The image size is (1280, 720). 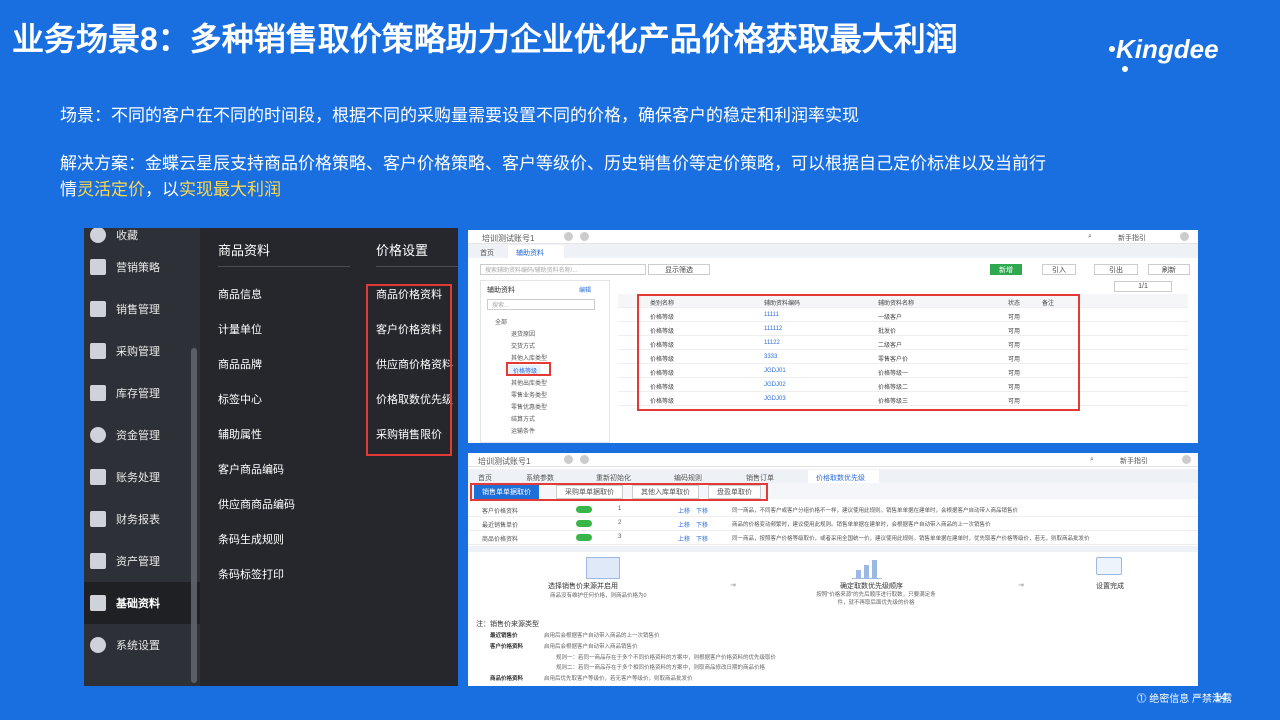 I want to click on filter-dropdown: 显示筛选, so click(x=679, y=269).